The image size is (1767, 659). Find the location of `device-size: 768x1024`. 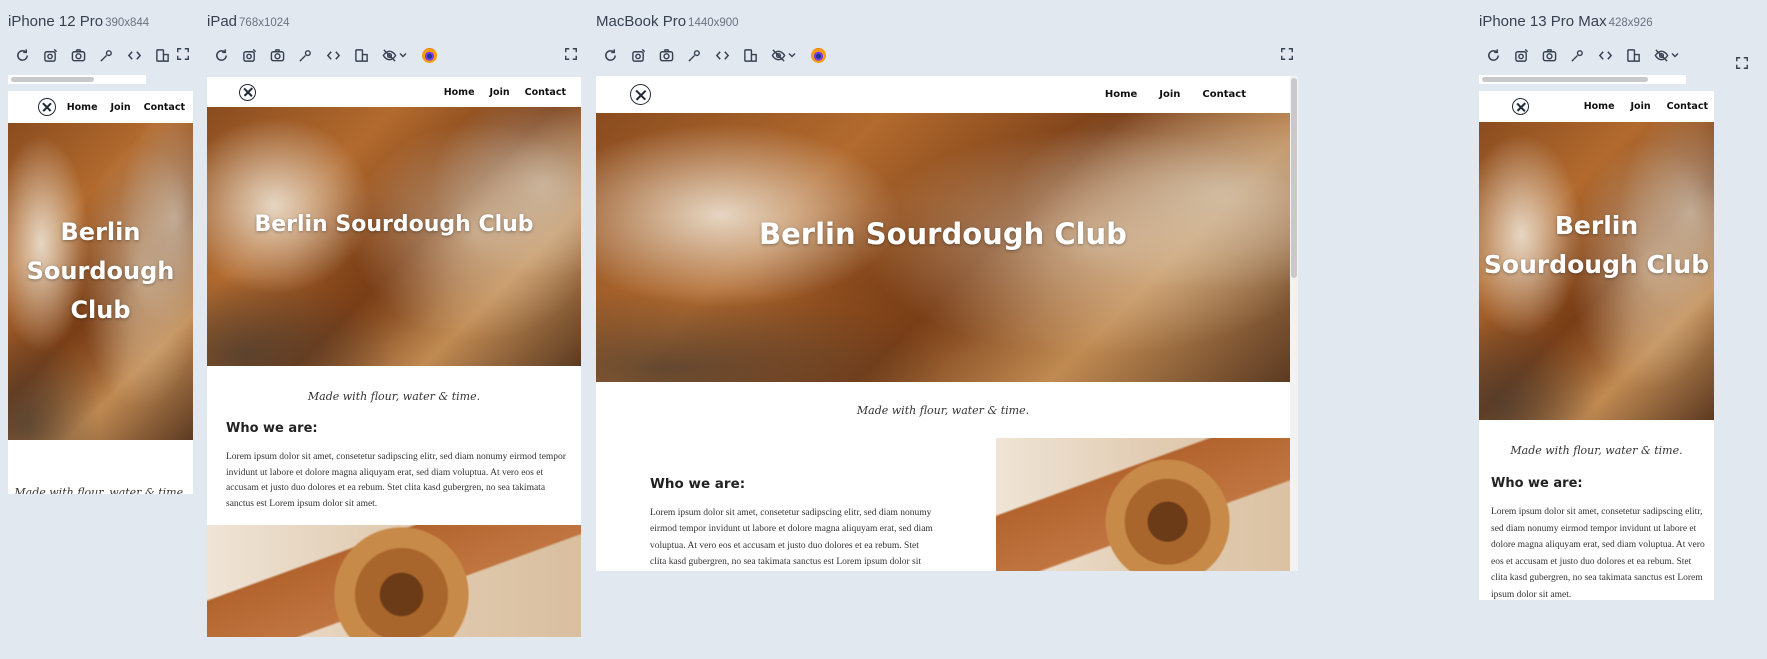

device-size: 768x1024 is located at coordinates (264, 23).